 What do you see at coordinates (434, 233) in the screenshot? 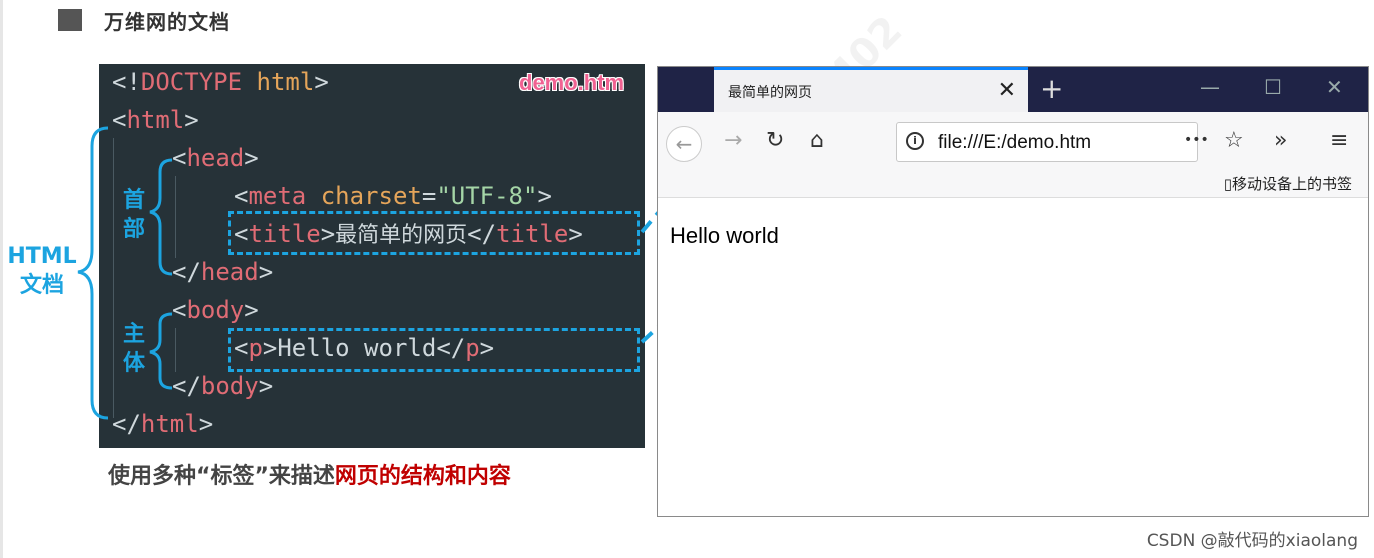
I see `title-highlight-box` at bounding box center [434, 233].